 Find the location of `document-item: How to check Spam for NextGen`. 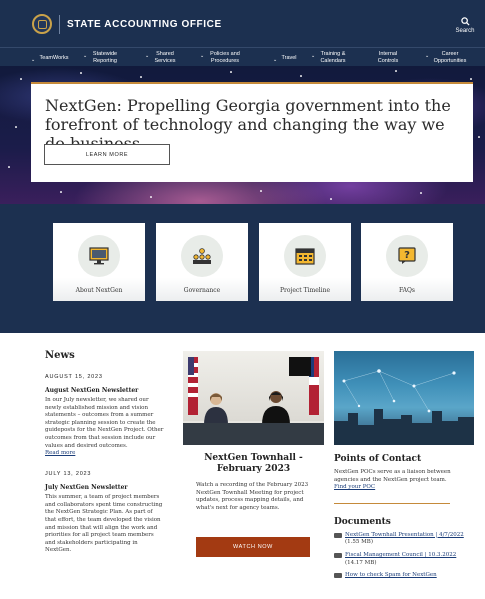

document-item: How to check Spam for NextGen is located at coordinates (399, 576).